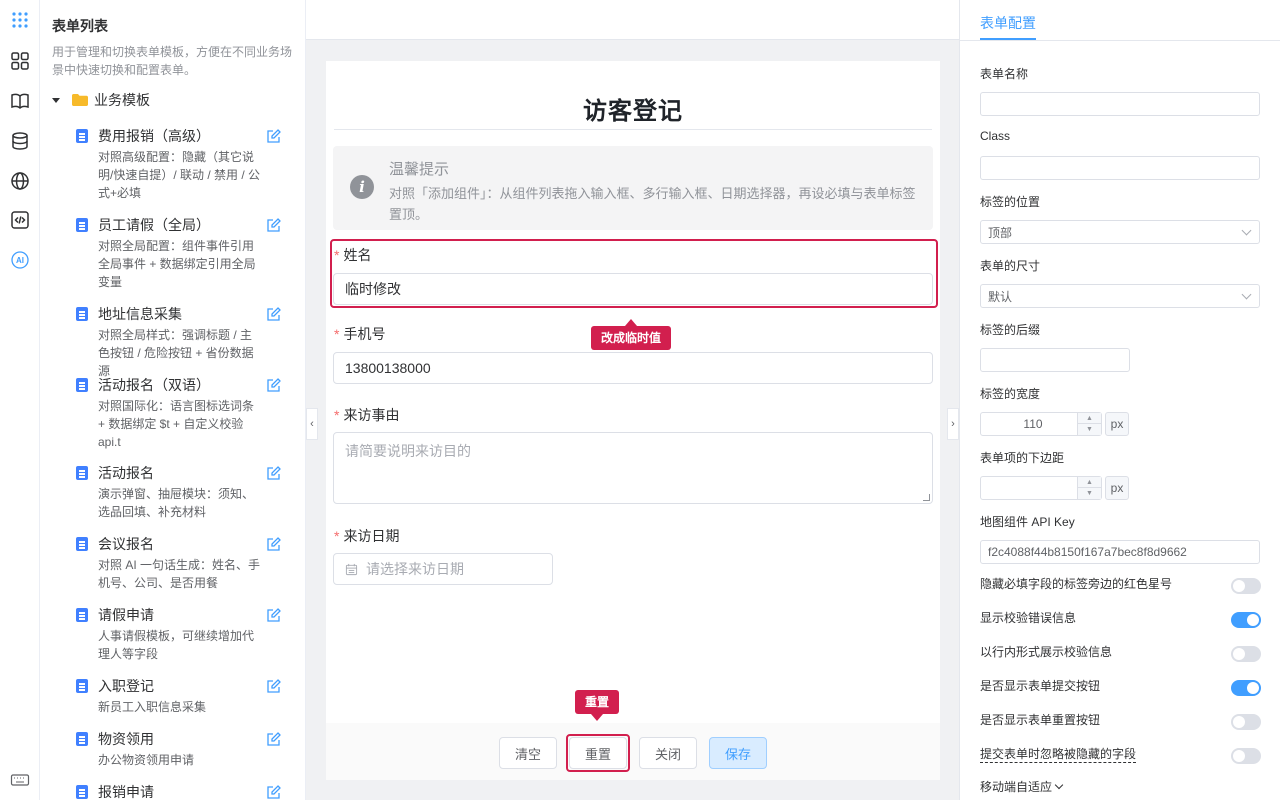  What do you see at coordinates (738, 753) in the screenshot?
I see `save-button: 保存` at bounding box center [738, 753].